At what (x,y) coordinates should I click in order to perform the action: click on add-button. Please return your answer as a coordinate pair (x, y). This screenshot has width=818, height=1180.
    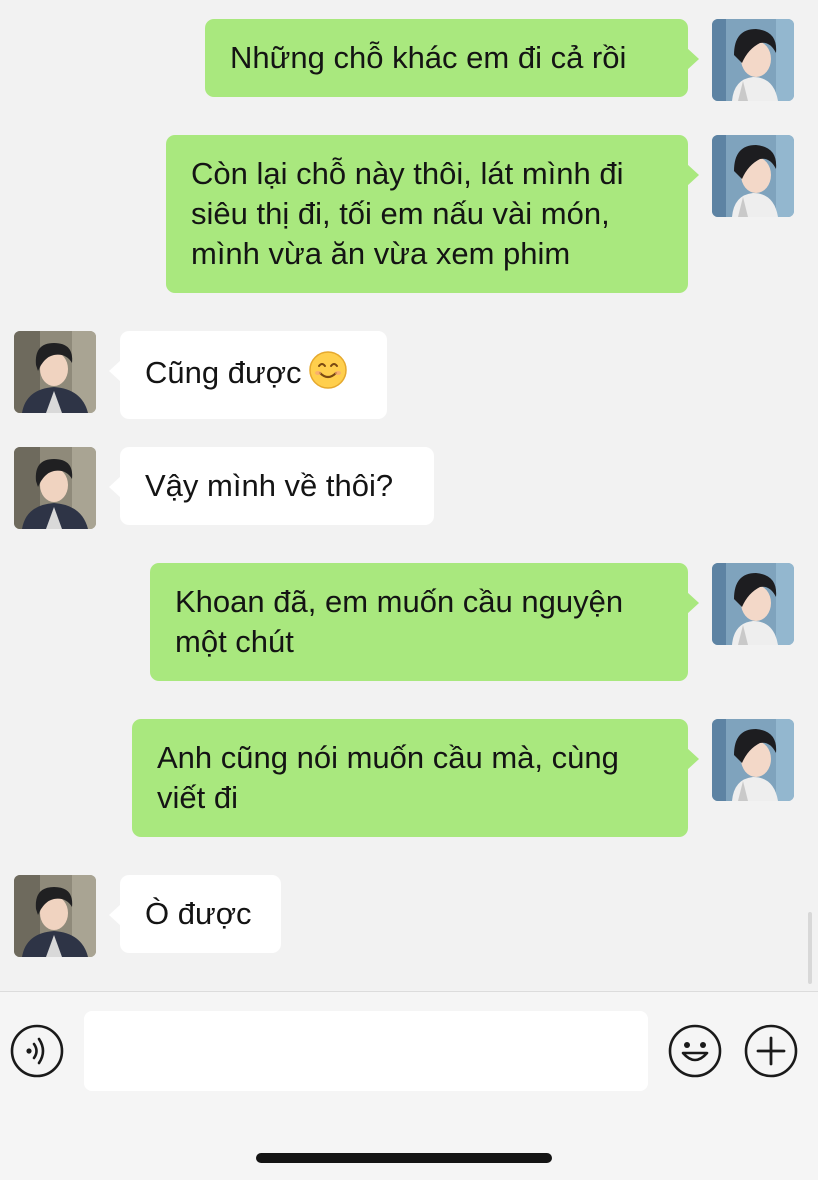
    Looking at the image, I should click on (771, 1051).